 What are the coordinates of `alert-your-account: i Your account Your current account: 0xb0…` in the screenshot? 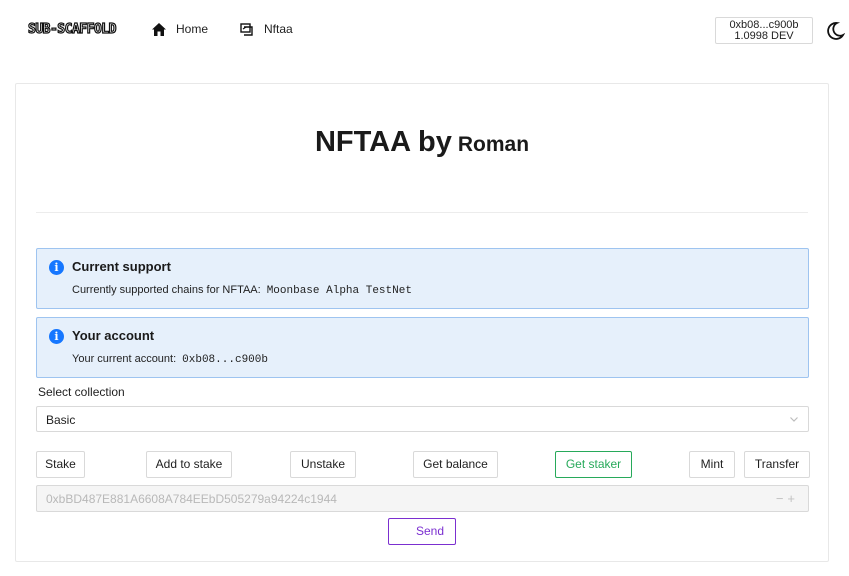 It's located at (422, 347).